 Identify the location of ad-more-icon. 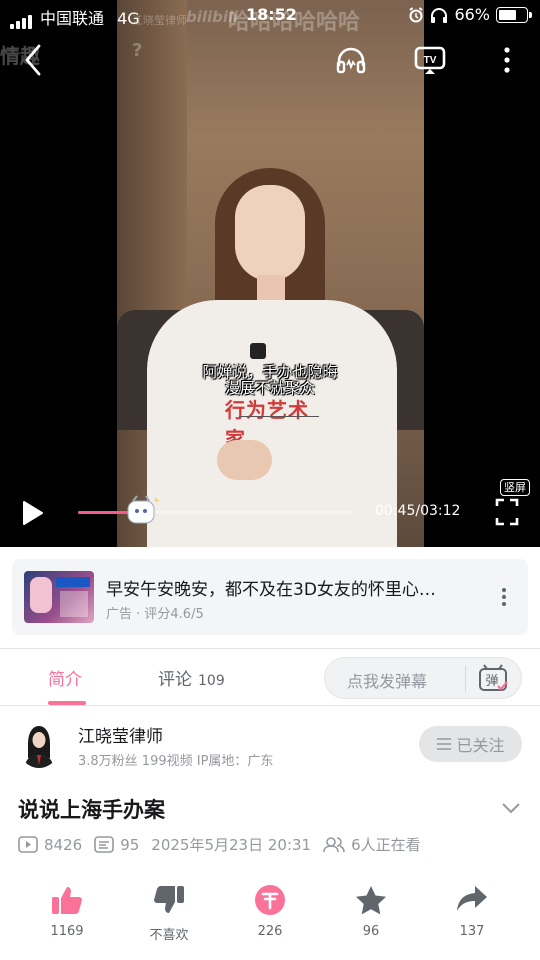
(504, 597).